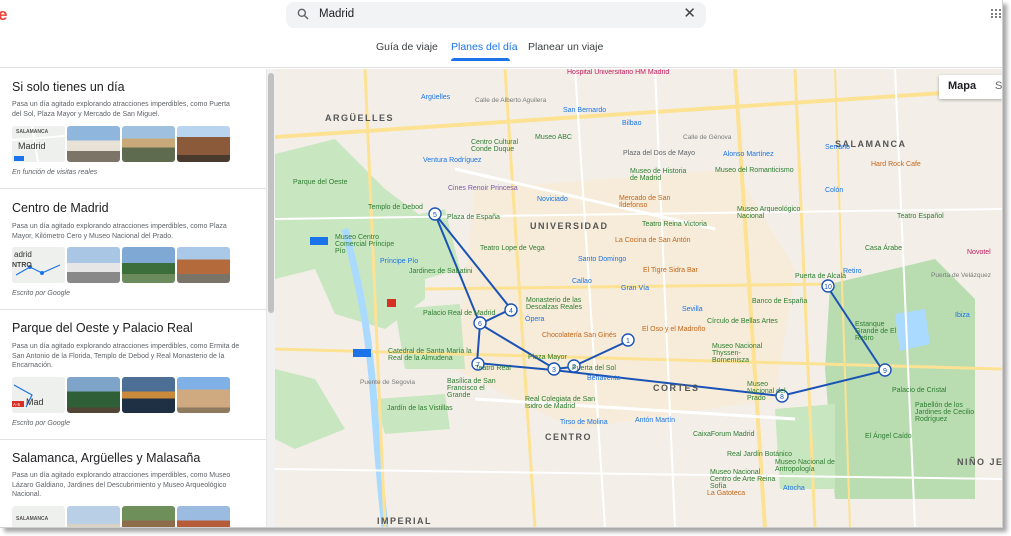  Describe the element at coordinates (772, 213) in the screenshot. I see `place-label: Museo Arqueológico Nacional` at that location.